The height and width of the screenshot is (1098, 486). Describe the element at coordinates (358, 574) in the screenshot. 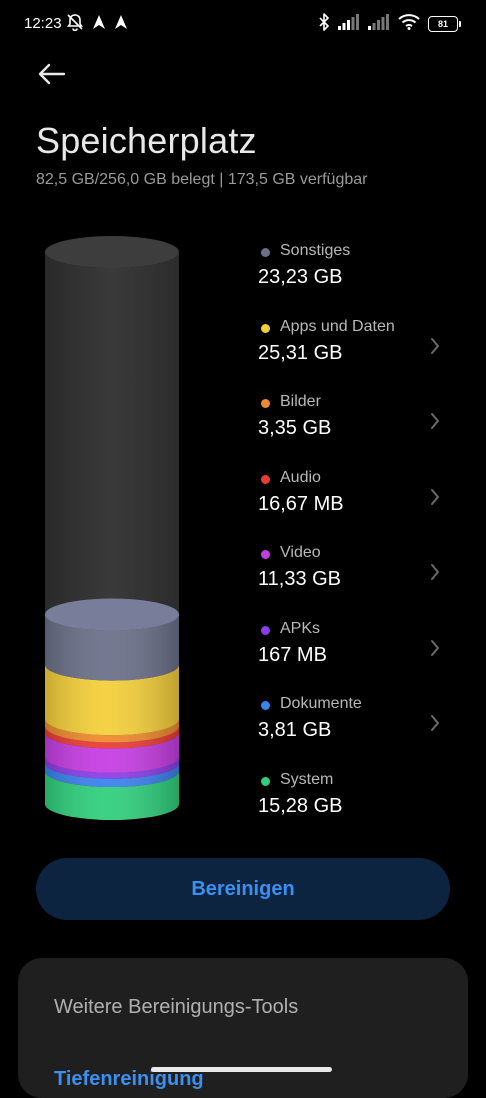

I see `legend-item-video: Video 11,33 GB` at that location.